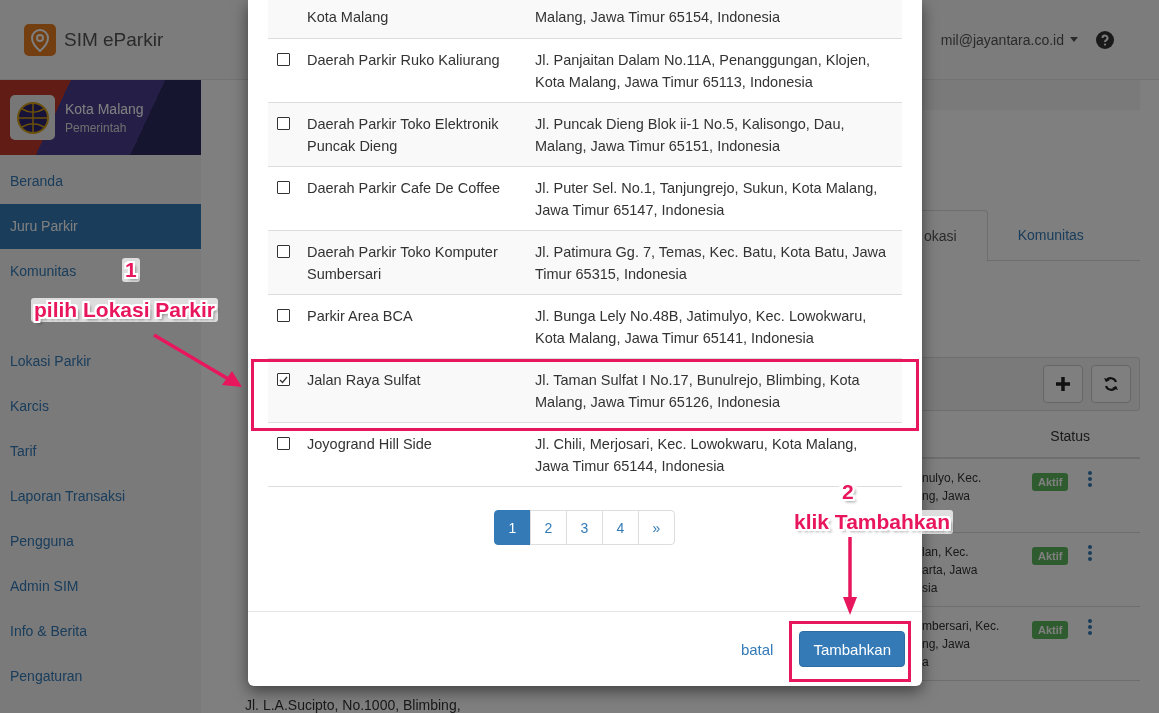 Image resolution: width=1159 pixels, height=713 pixels. Describe the element at coordinates (37, 541) in the screenshot. I see `sidebar-item: Pengguna` at that location.